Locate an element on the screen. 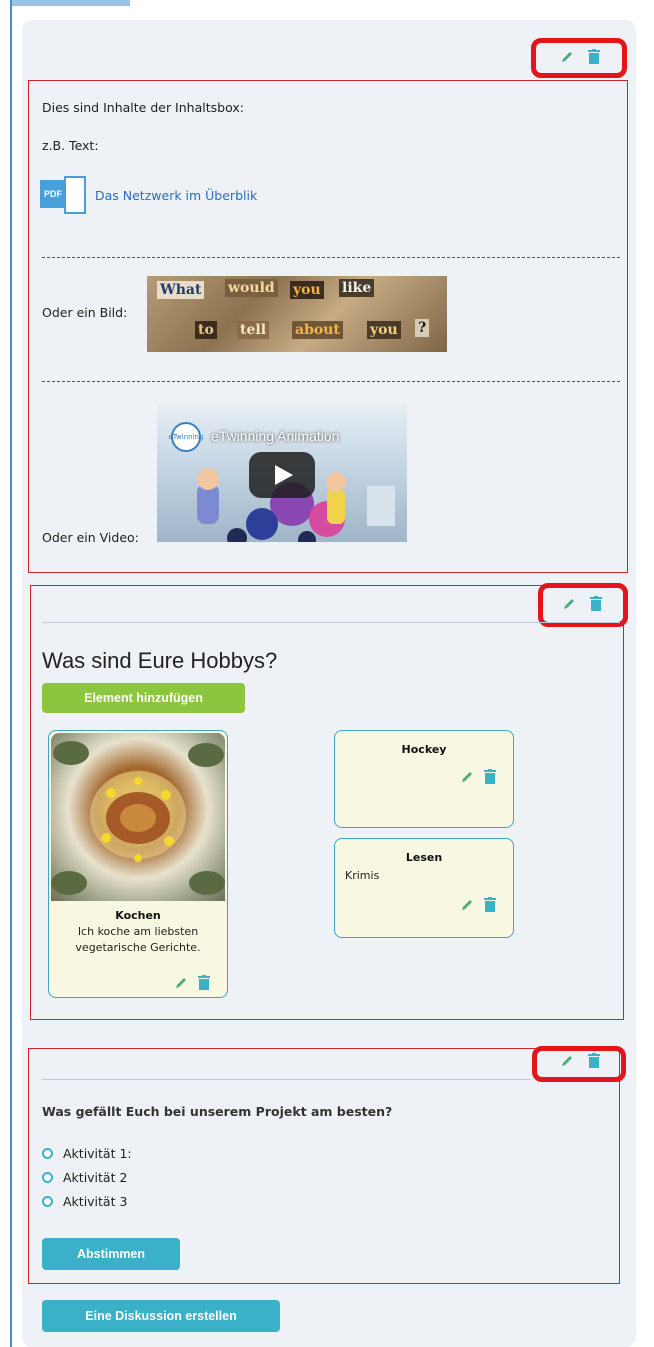 The image size is (654, 1347). collage-word: What is located at coordinates (181, 290).